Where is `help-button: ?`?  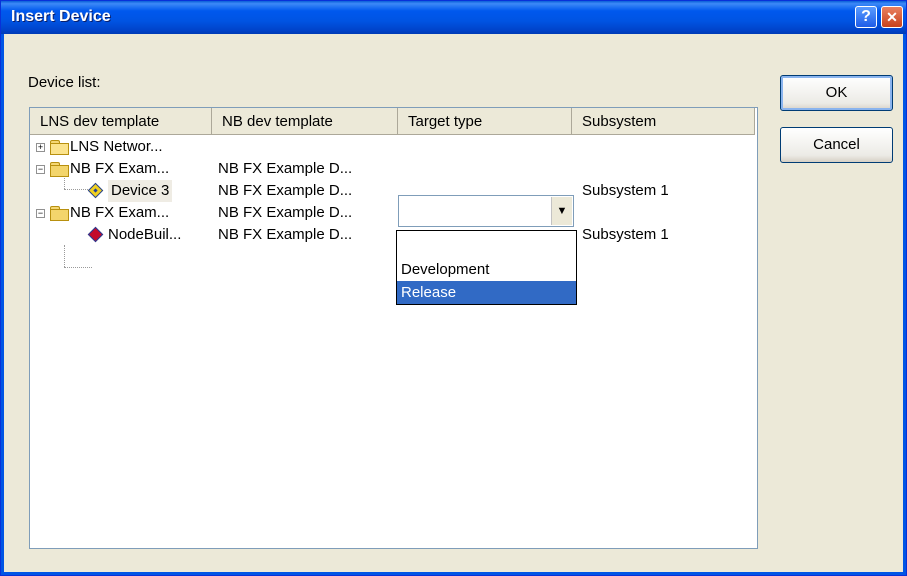 help-button: ? is located at coordinates (866, 17).